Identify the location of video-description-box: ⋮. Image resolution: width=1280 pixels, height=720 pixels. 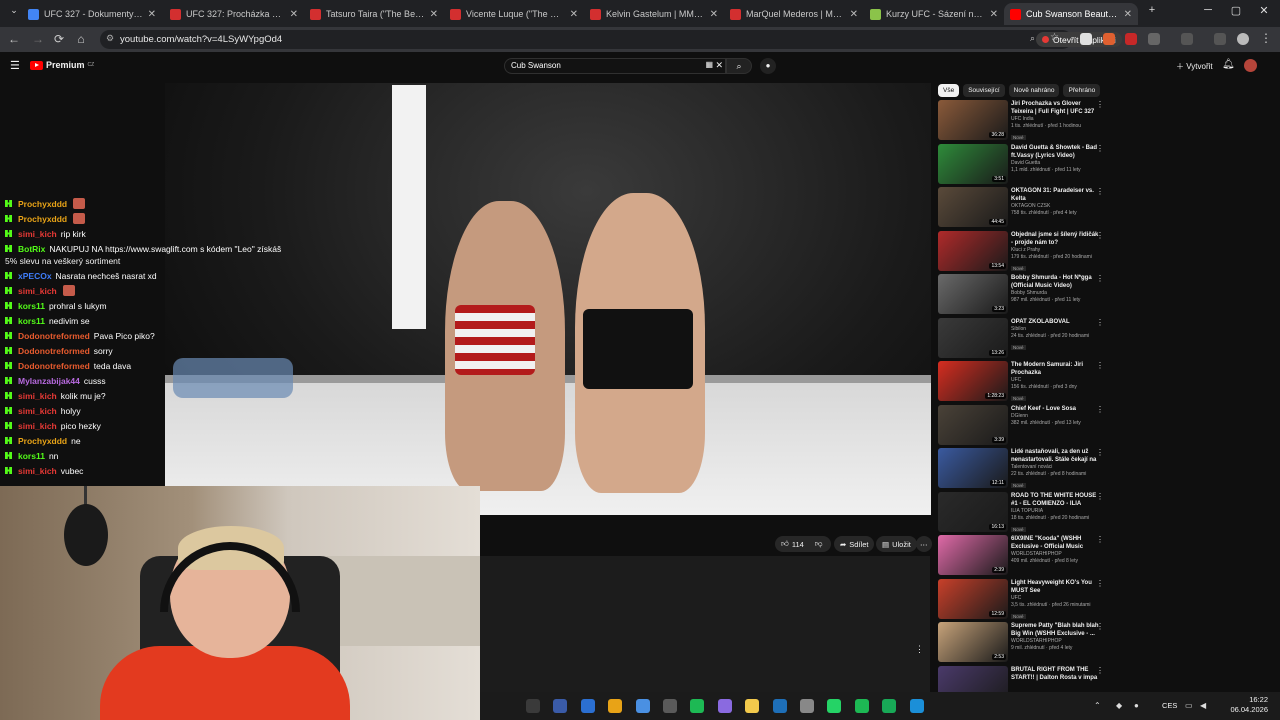
(705, 630).